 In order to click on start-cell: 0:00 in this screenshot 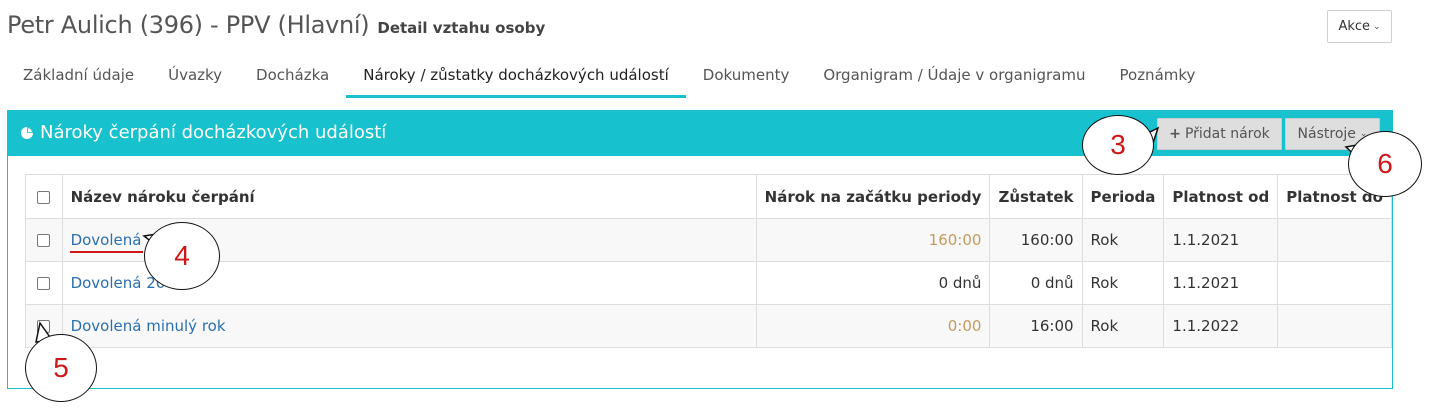, I will do `click(873, 326)`.